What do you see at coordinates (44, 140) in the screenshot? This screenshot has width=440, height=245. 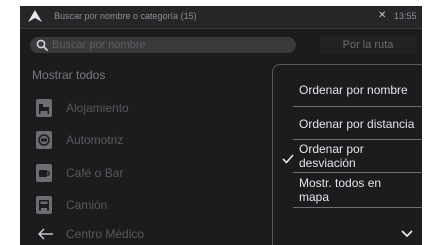 I see `car-icon` at bounding box center [44, 140].